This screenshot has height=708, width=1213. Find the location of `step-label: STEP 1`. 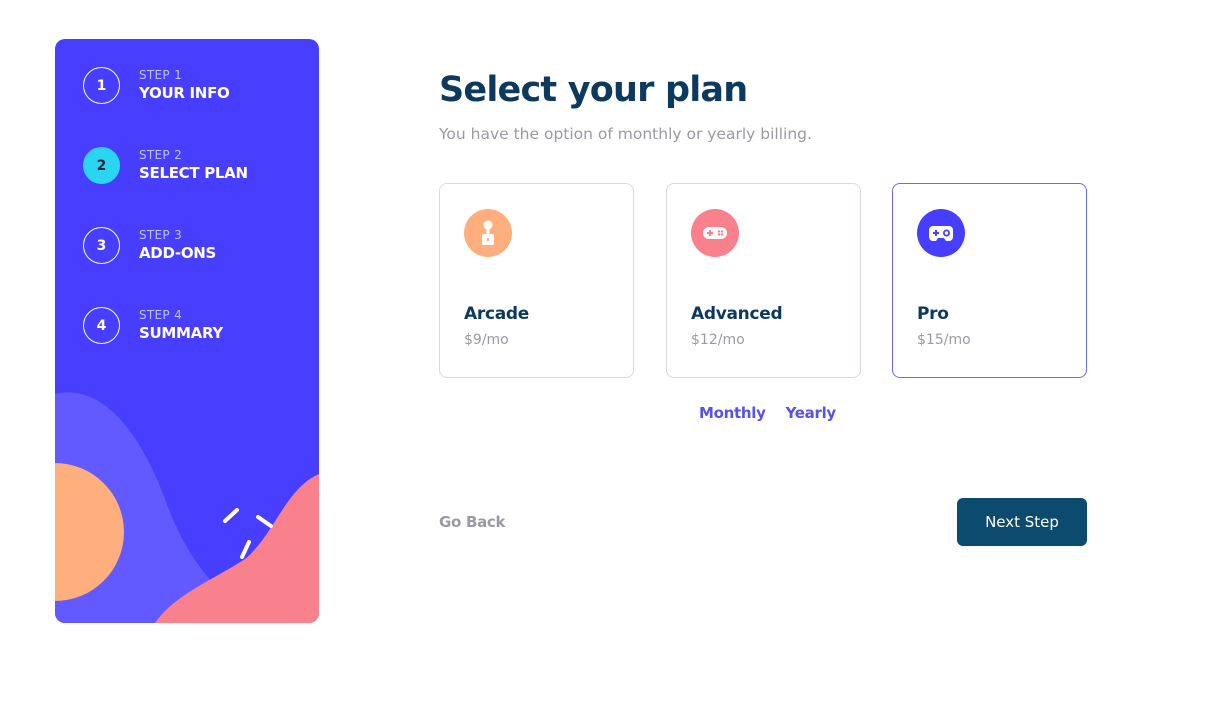

step-label: STEP 1 is located at coordinates (161, 75).